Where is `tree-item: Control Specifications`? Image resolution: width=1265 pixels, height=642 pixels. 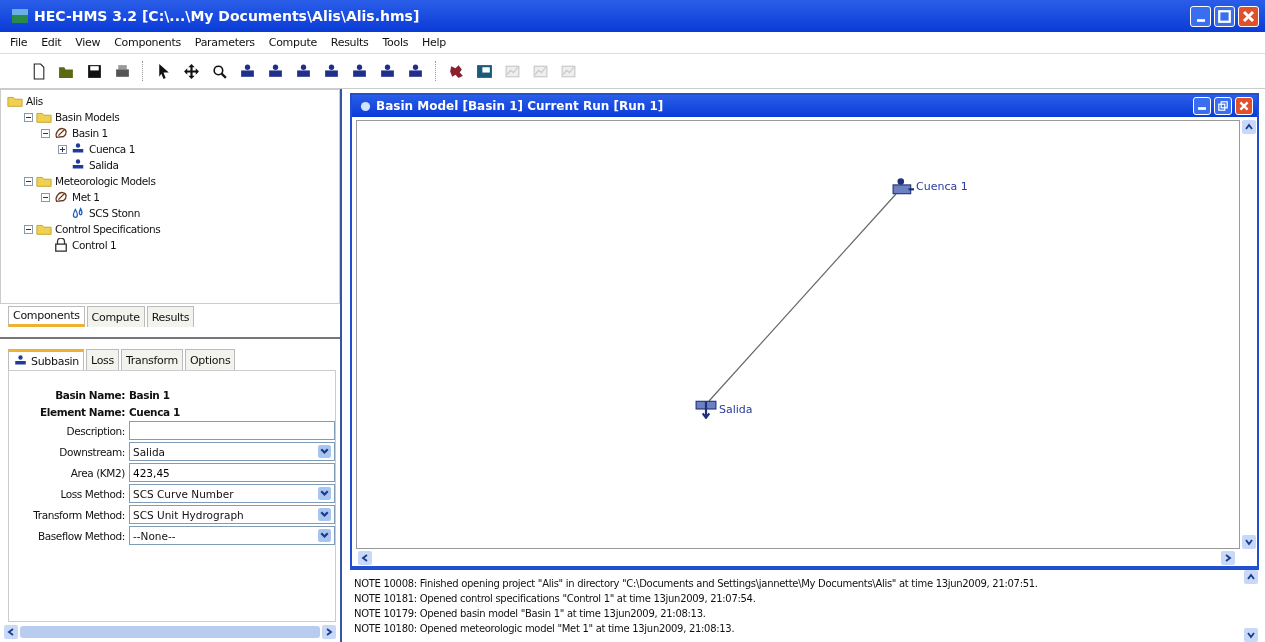
tree-item: Control Specifications is located at coordinates (108, 229).